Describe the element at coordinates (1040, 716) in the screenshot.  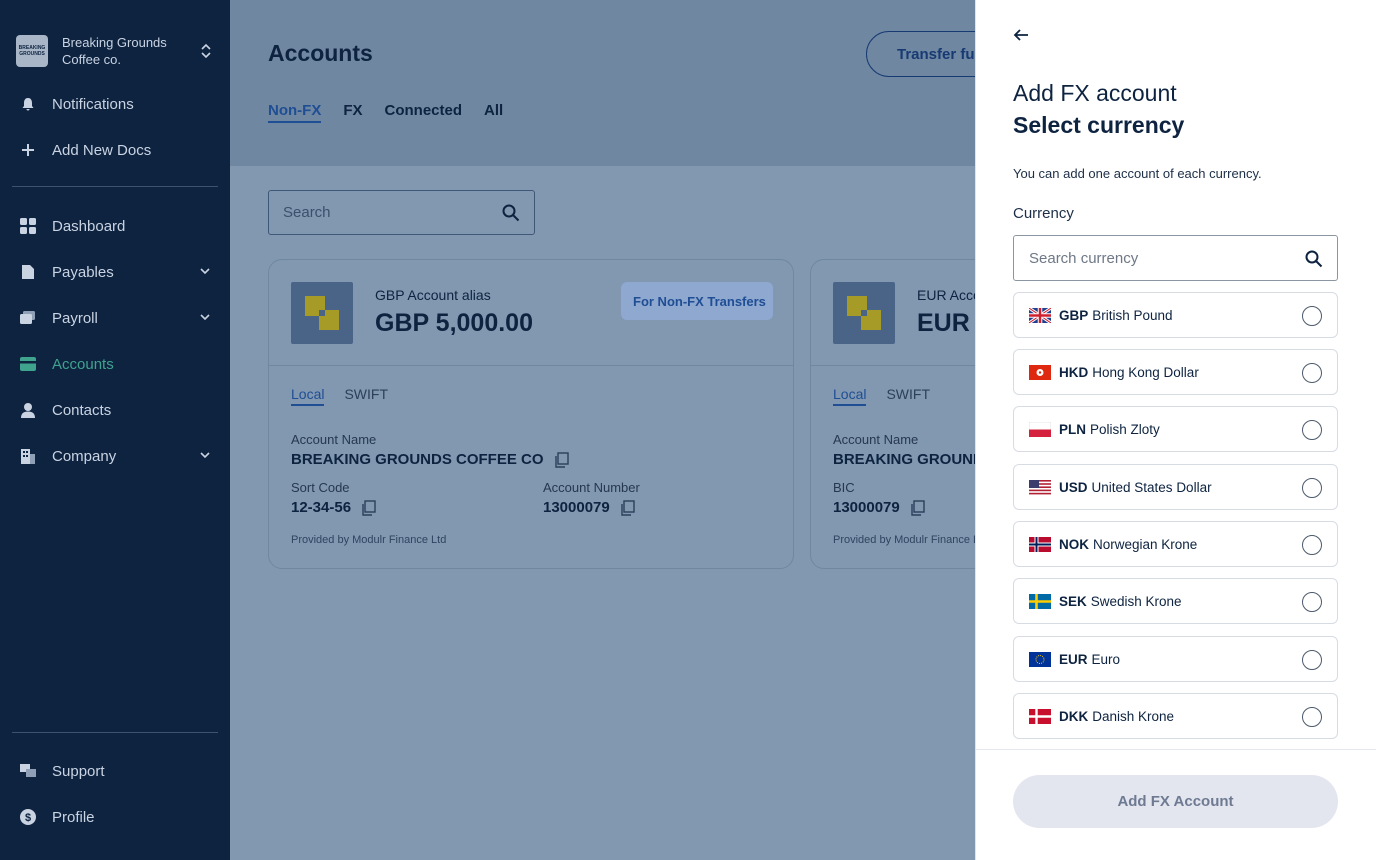
I see `dk-flag-icon` at that location.